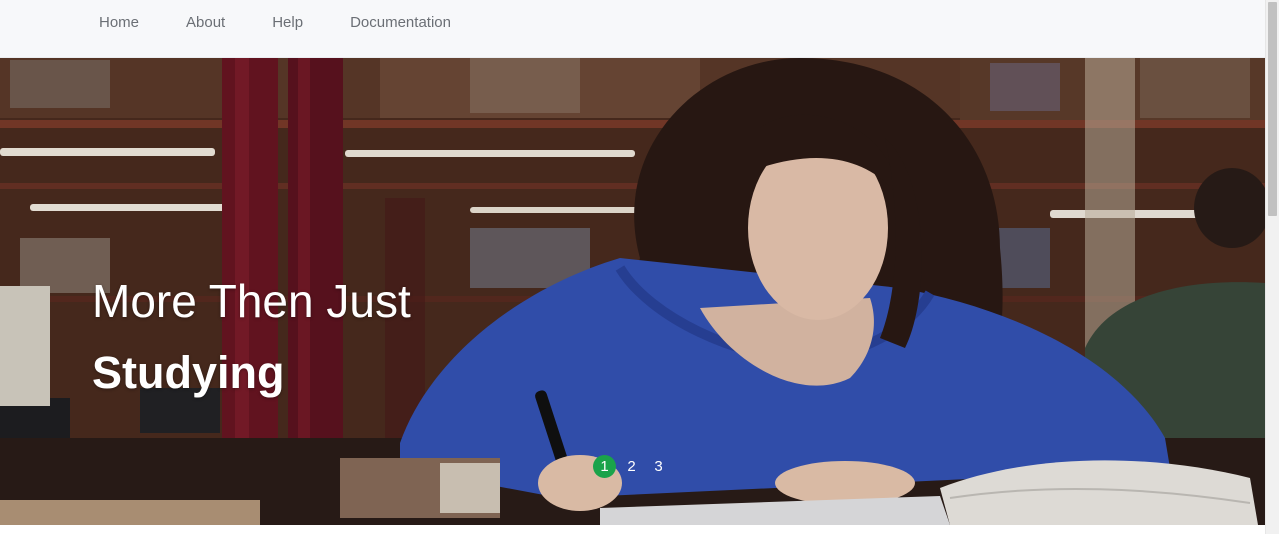  I want to click on slide-1-button: 1, so click(604, 466).